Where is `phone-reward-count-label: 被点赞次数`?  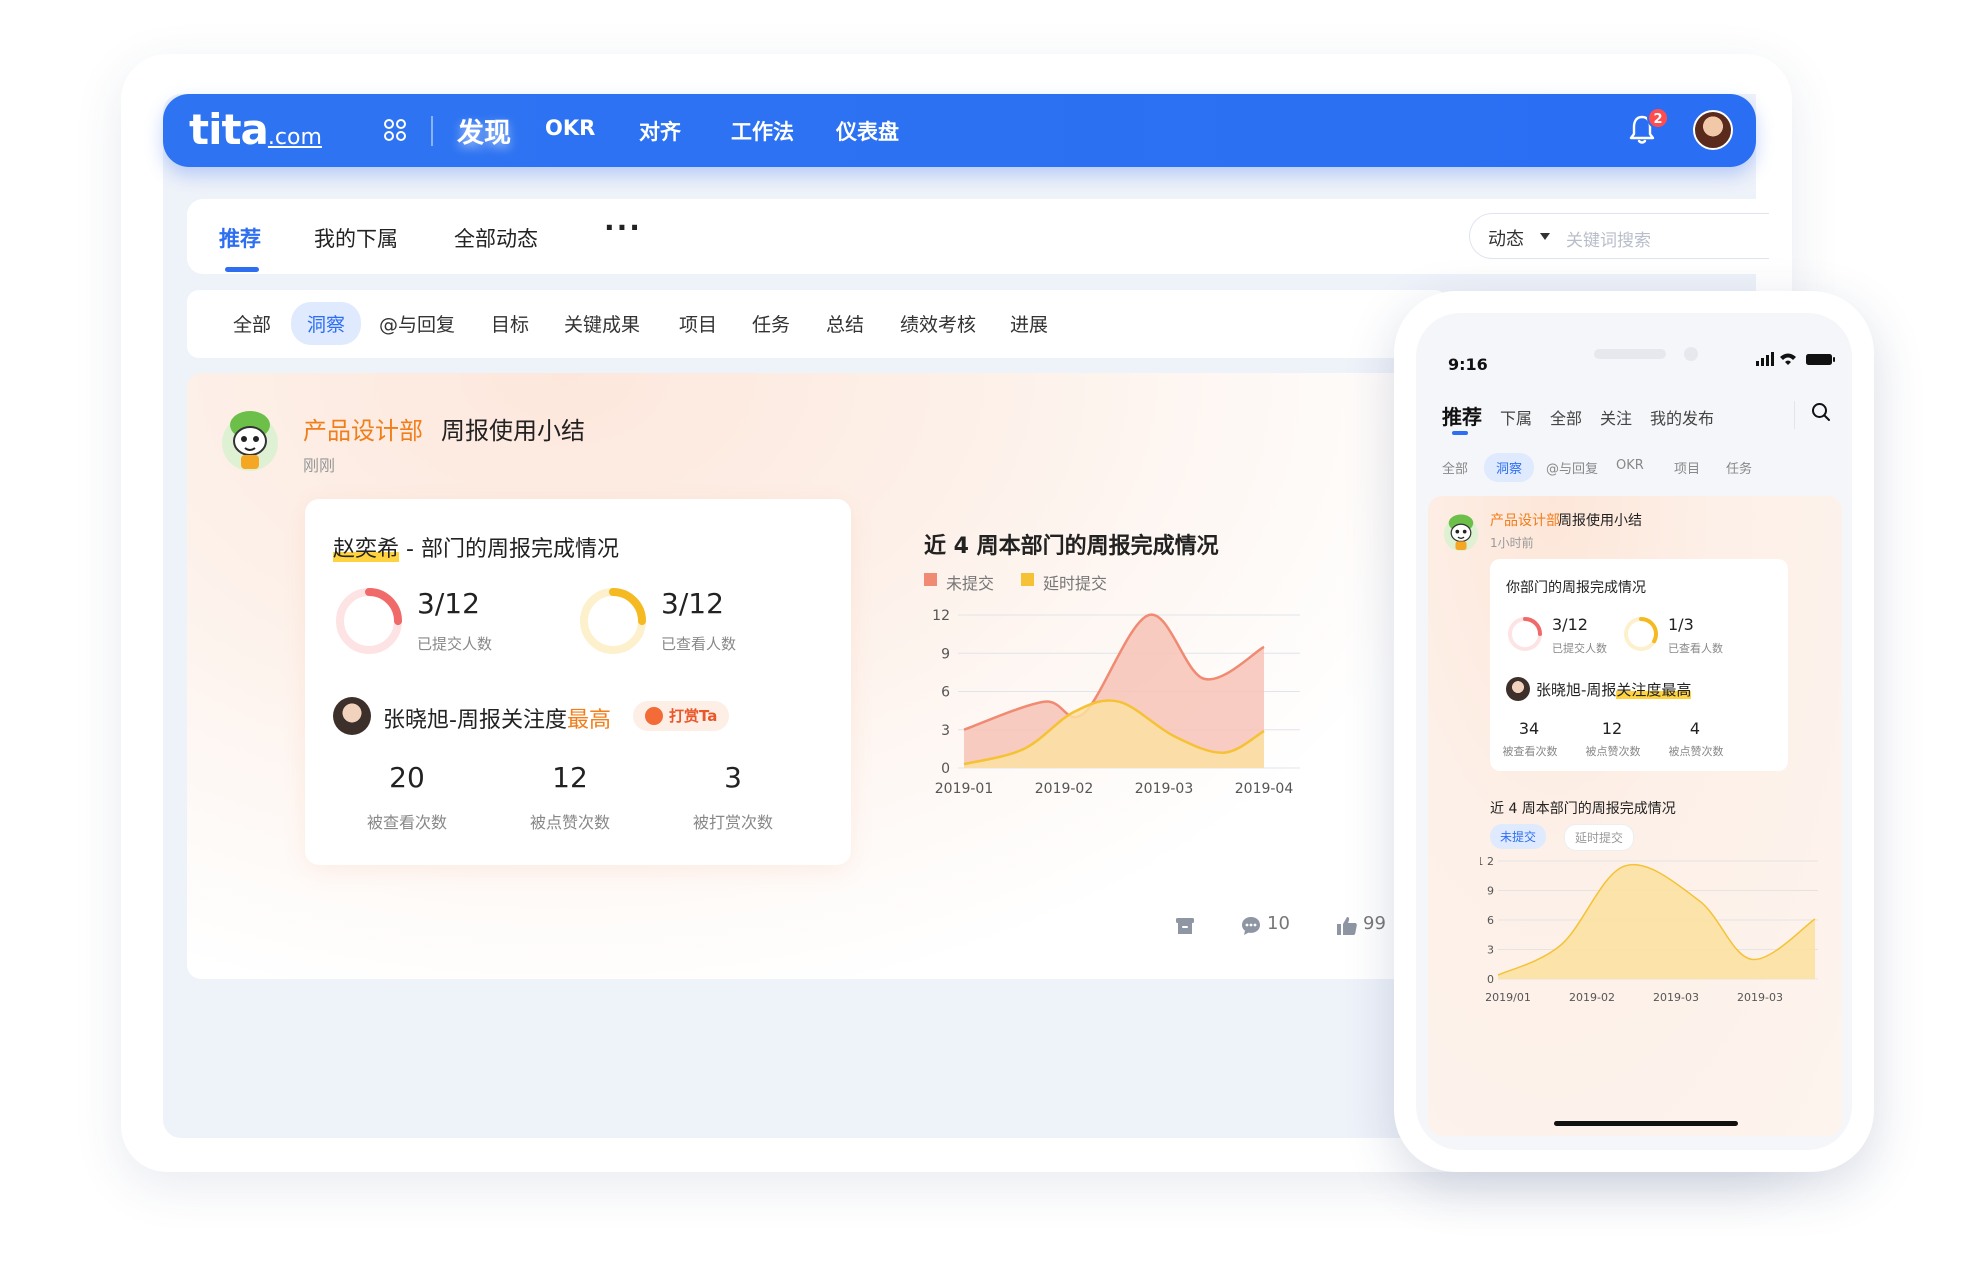
phone-reward-count-label: 被点赞次数 is located at coordinates (1696, 751).